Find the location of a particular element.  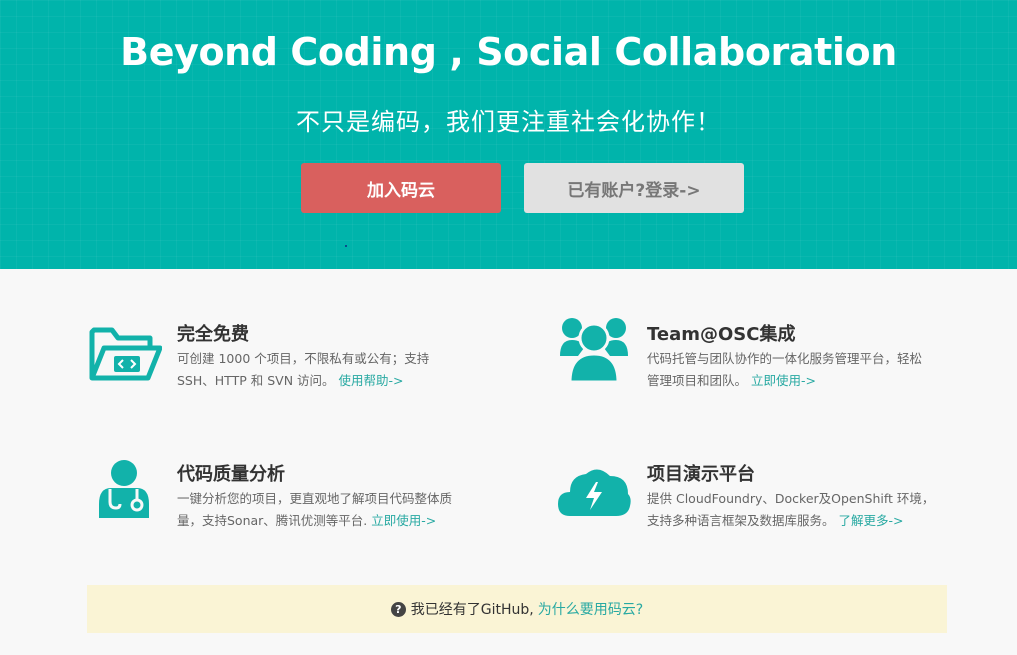

cloud-lightning-icon is located at coordinates (594, 492).